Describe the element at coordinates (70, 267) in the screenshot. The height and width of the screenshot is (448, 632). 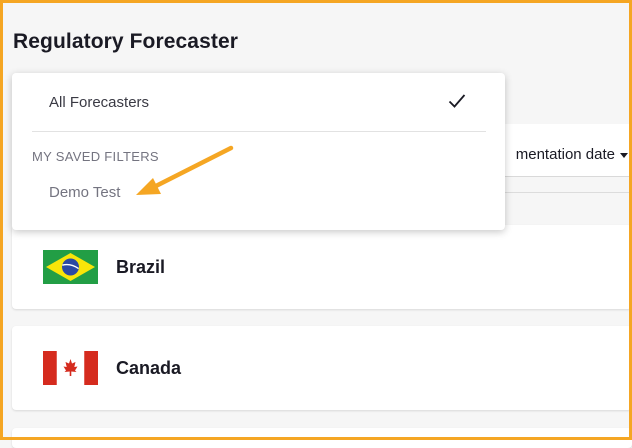
I see `brazil-flag-icon` at that location.